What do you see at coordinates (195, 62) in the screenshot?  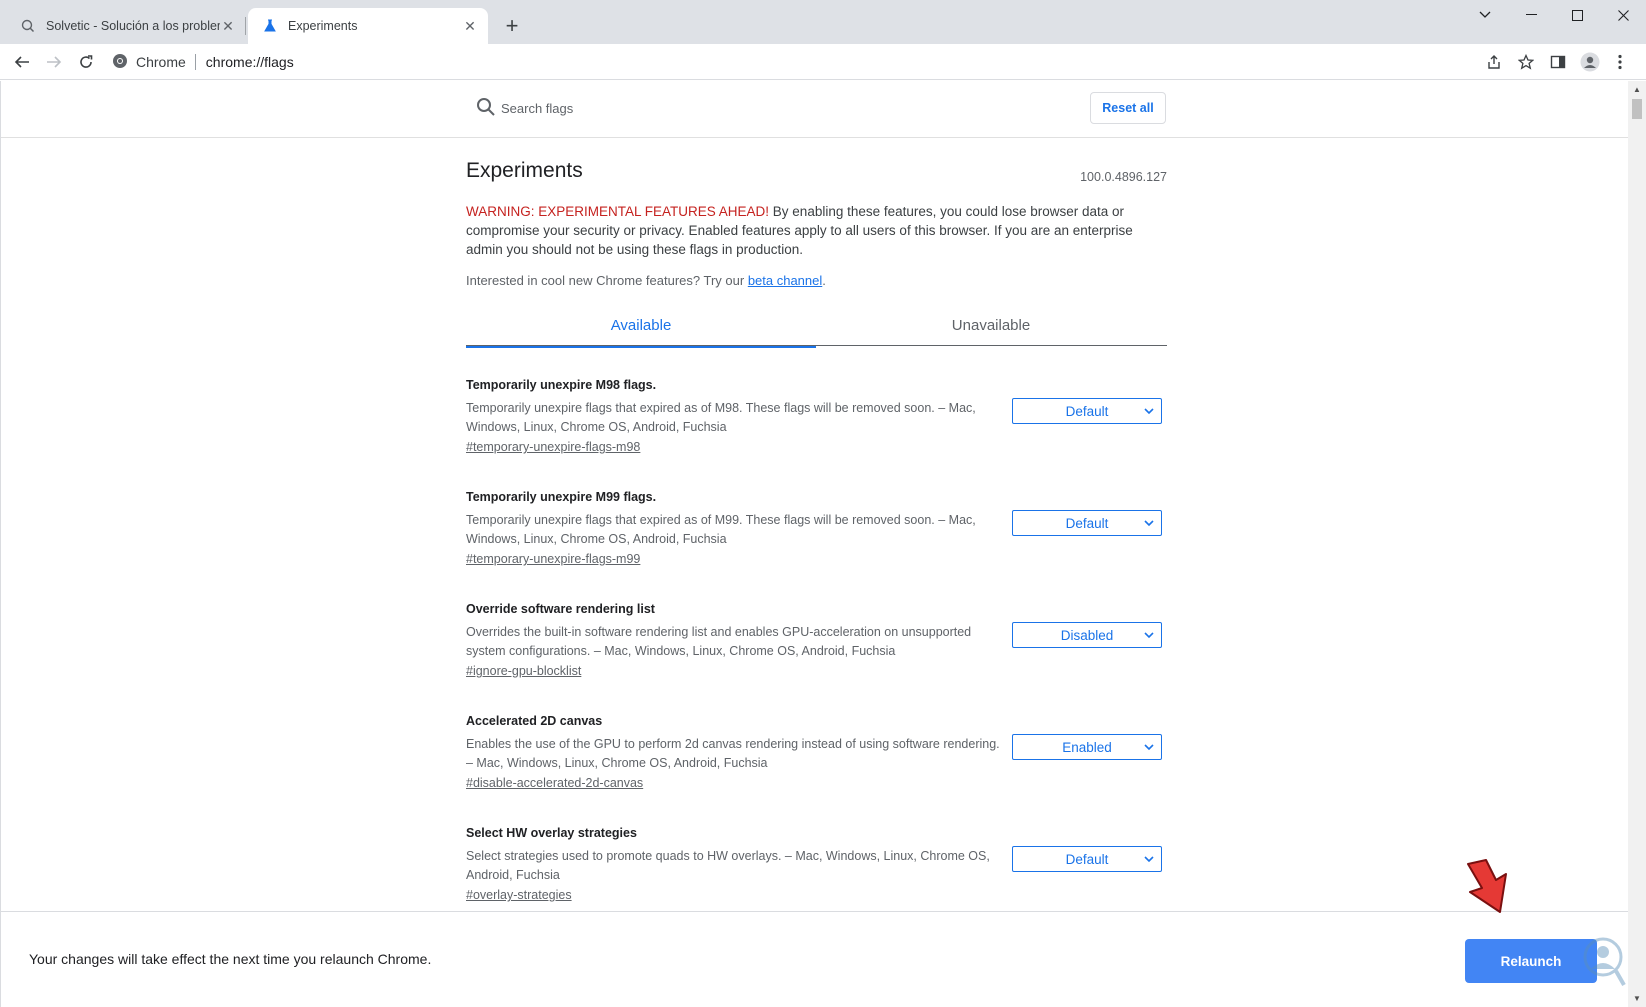 I see `omnibox-separator` at bounding box center [195, 62].